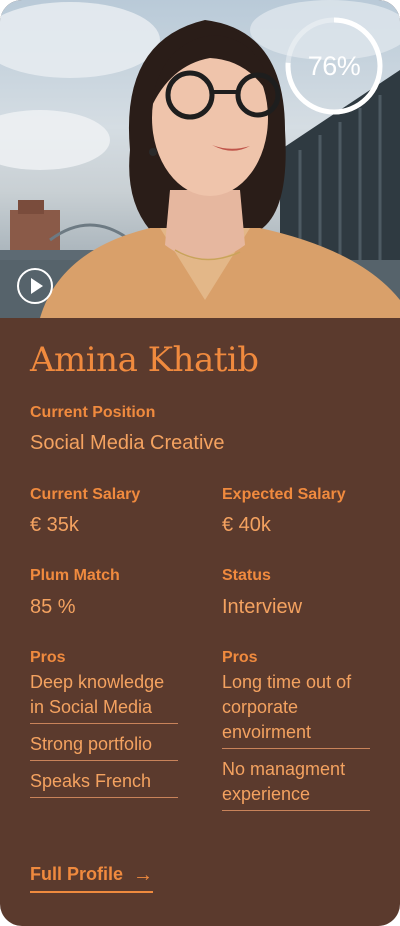 The image size is (400, 926). Describe the element at coordinates (85, 494) in the screenshot. I see `current-salary-label: Current Salary` at that location.